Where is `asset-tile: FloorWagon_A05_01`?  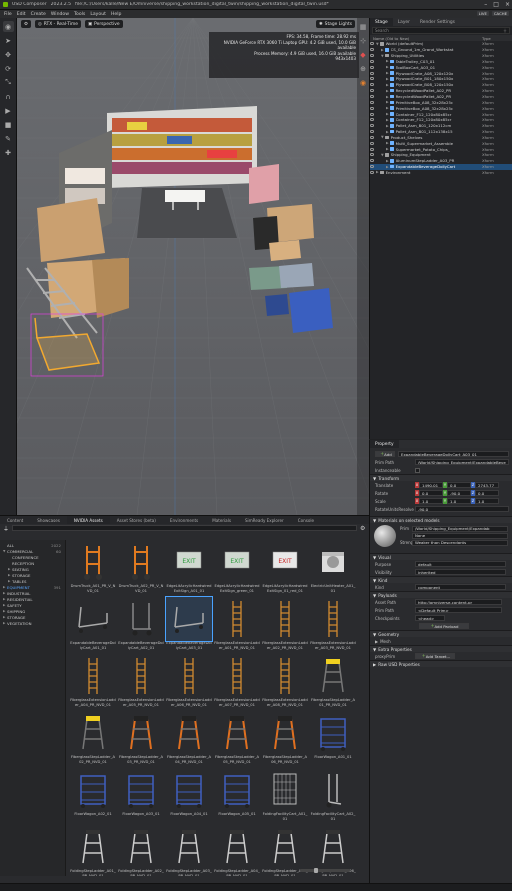 asset-tile: FloorWagon_A05_01 is located at coordinates (237, 797).